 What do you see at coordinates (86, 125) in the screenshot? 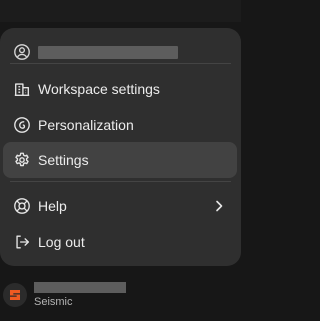
I see `menu-item-label: Personalization` at bounding box center [86, 125].